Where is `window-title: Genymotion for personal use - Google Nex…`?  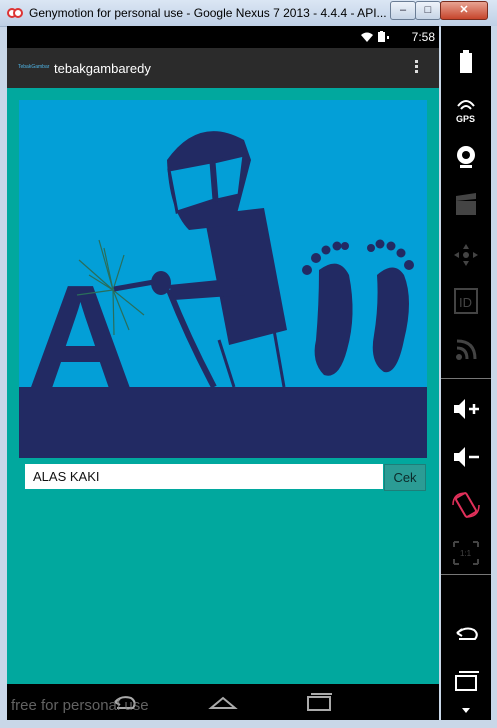 window-title: Genymotion for personal use - Google Nex… is located at coordinates (208, 13).